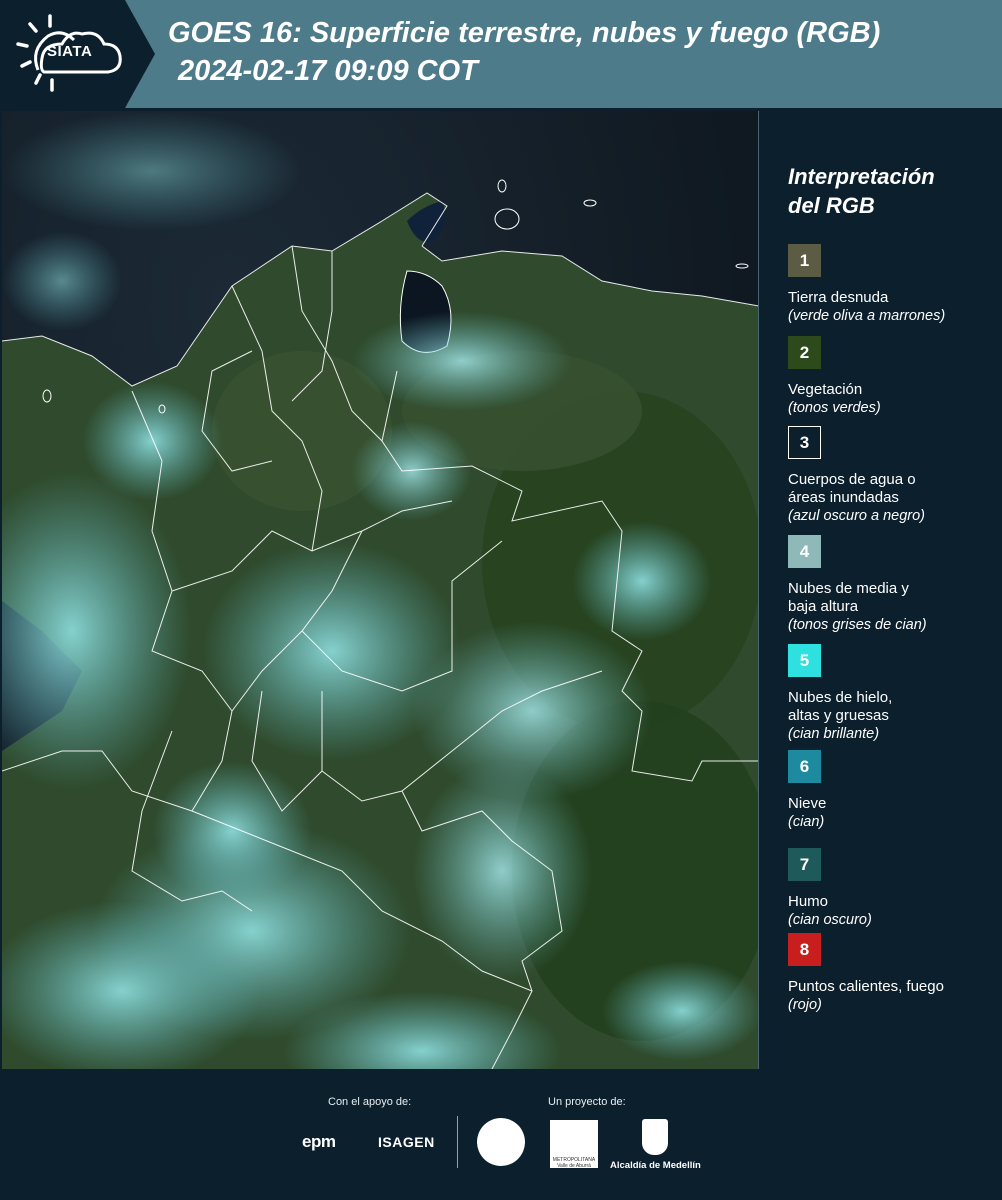 The height and width of the screenshot is (1200, 1002). I want to click on legend-label-3-line-2: áreas inundadas, so click(843, 497).